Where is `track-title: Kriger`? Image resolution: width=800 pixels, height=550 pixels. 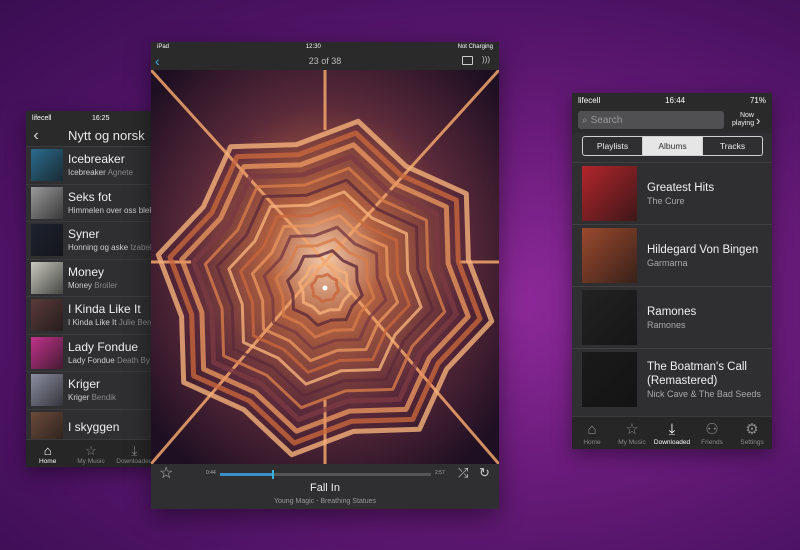 track-title: Kriger is located at coordinates (84, 384).